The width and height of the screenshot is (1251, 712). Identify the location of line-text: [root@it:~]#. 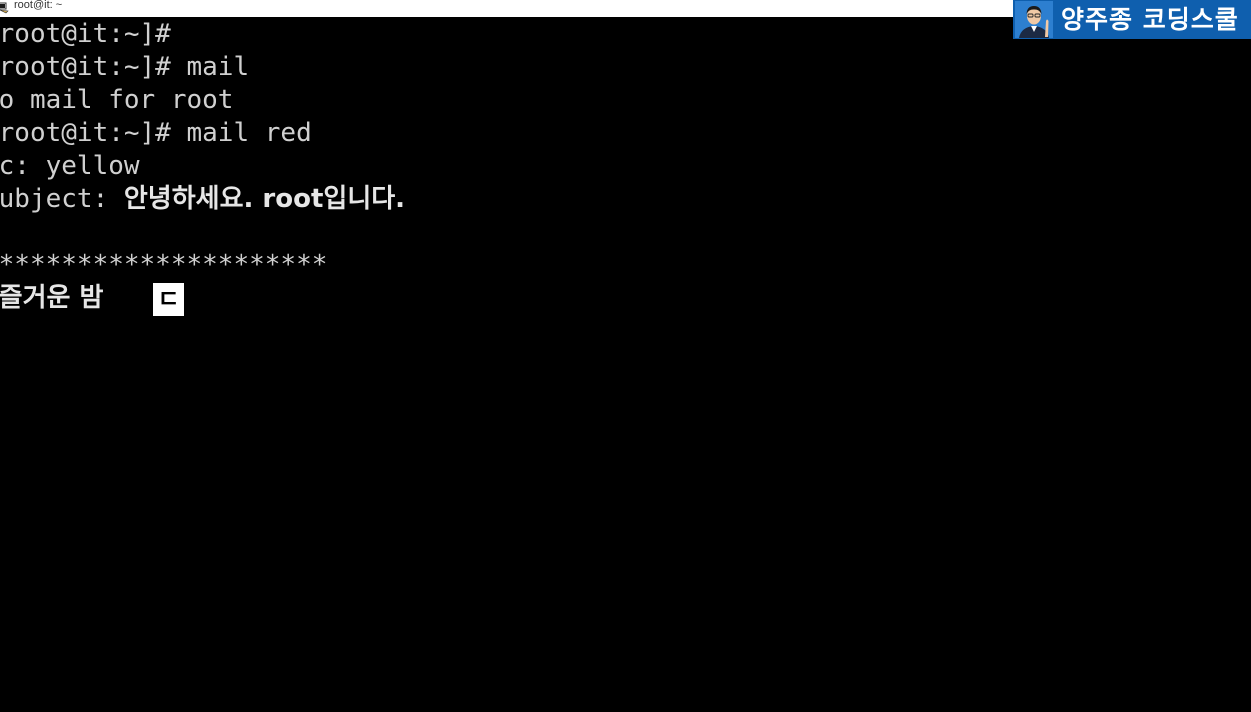
(85, 34).